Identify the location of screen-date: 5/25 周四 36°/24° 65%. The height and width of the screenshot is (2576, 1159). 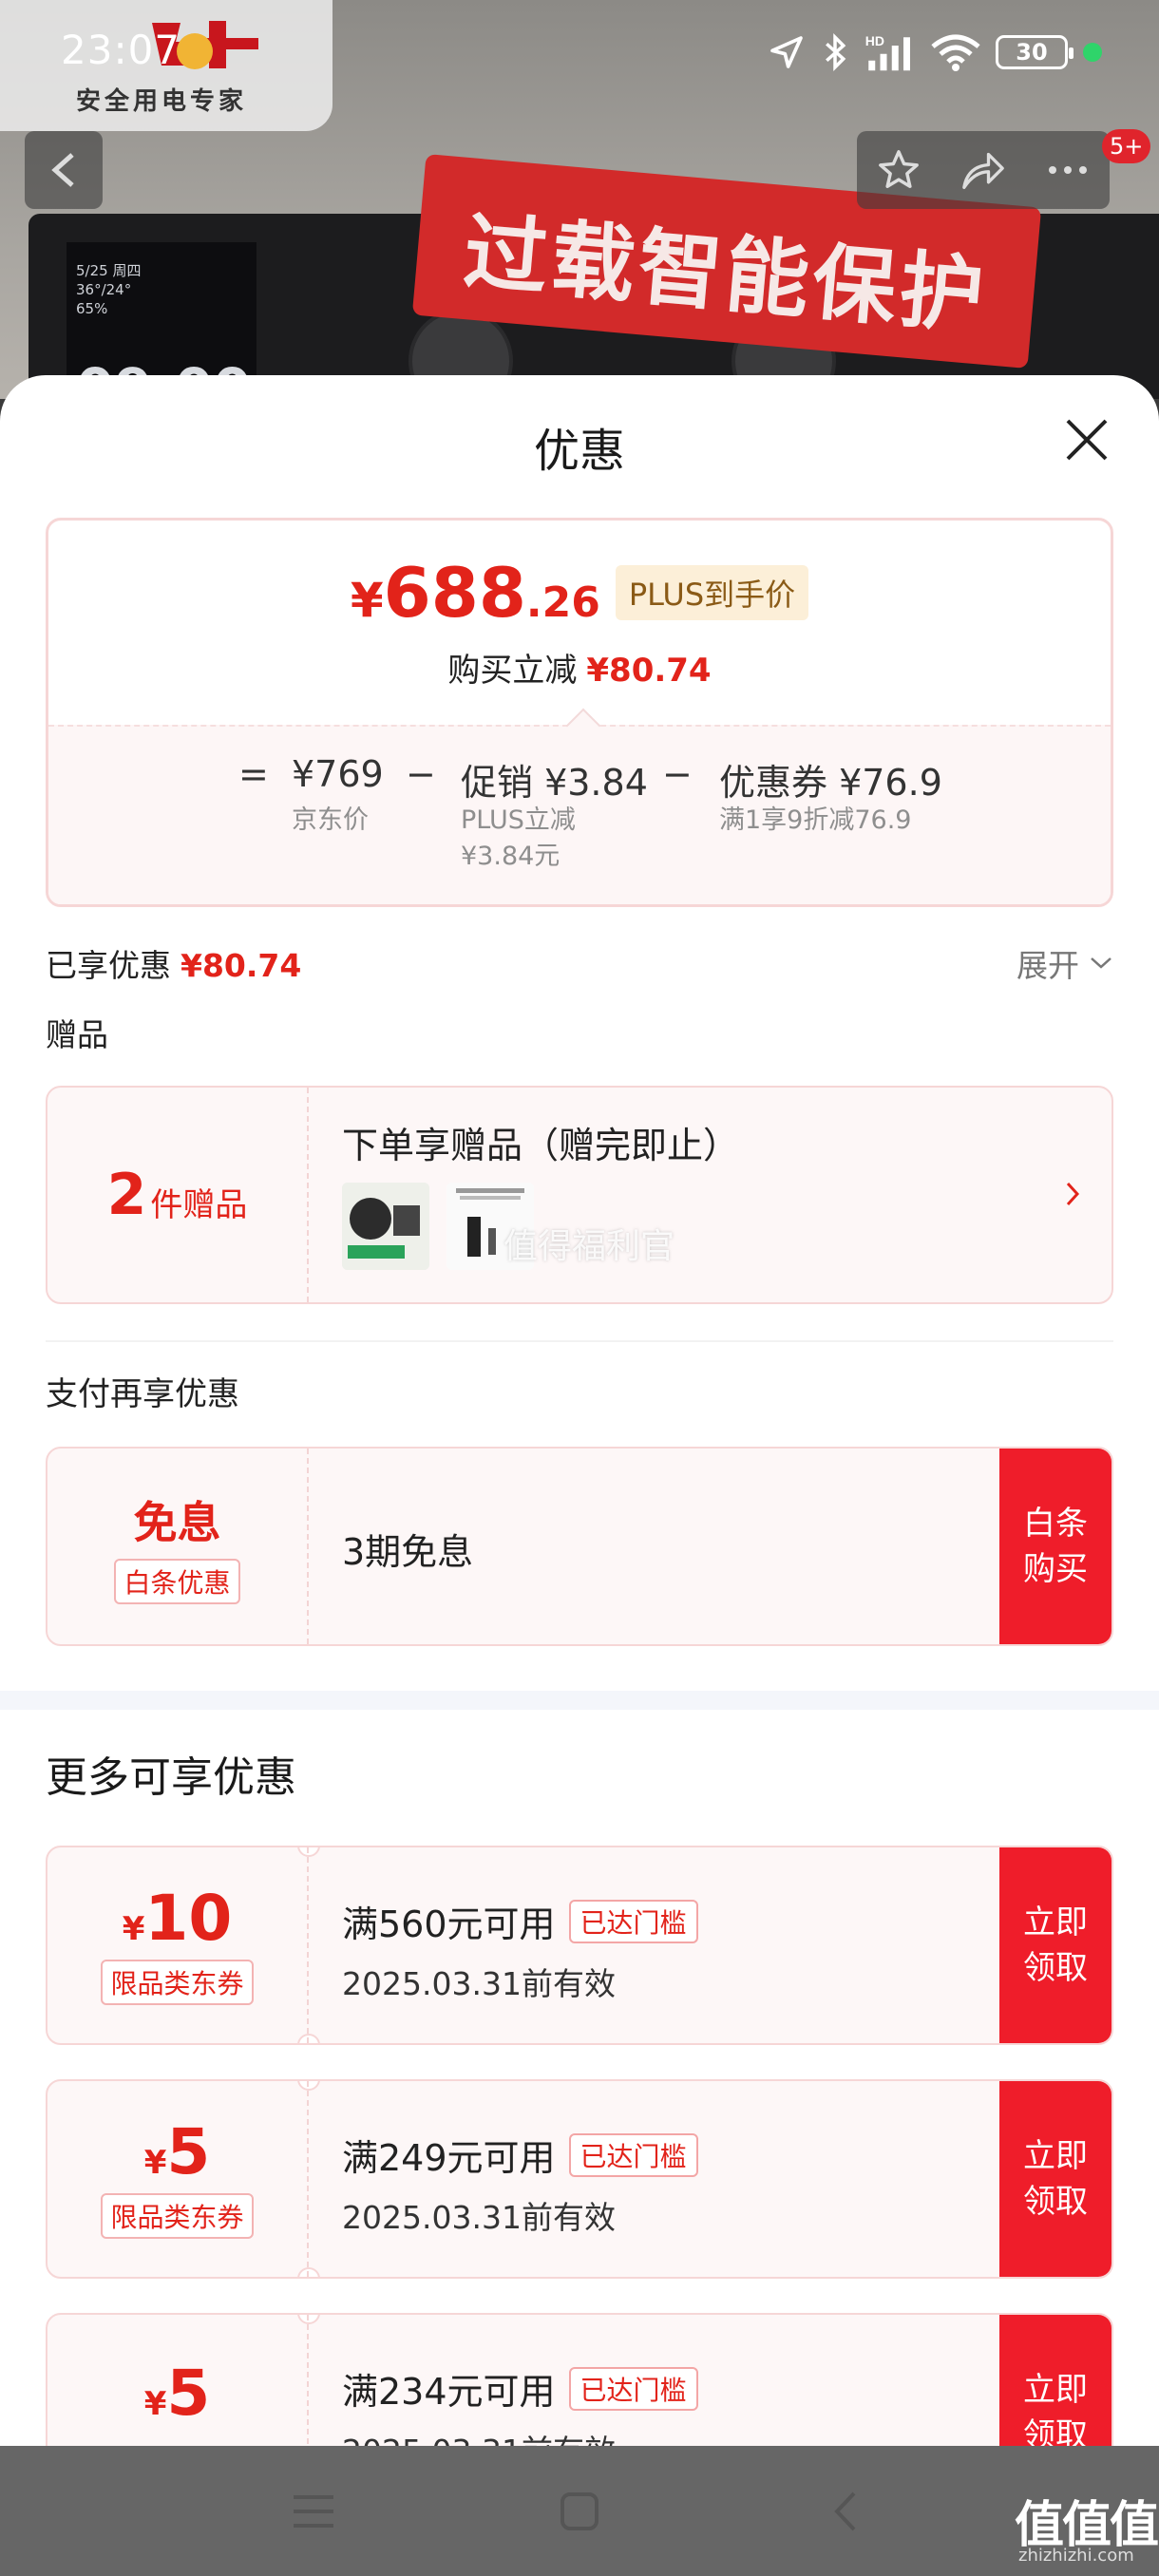
(109, 289).